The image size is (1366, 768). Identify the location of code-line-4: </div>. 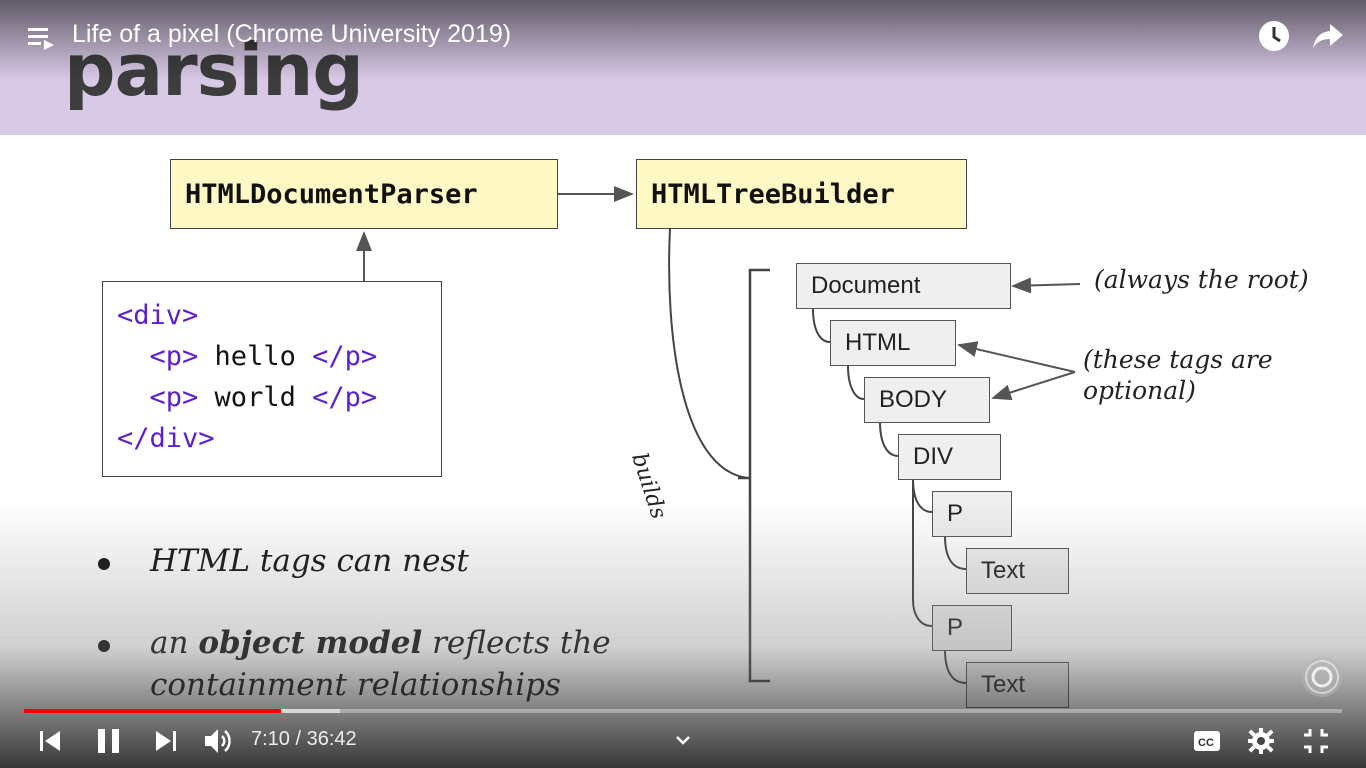
(166, 438).